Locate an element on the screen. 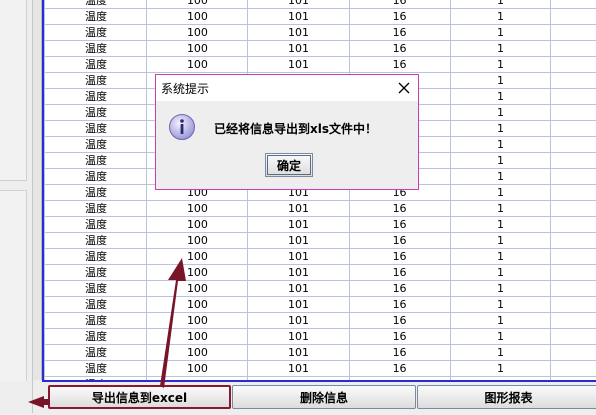 The height and width of the screenshot is (415, 596). chart-report-button: 图形报表 is located at coordinates (506, 397).